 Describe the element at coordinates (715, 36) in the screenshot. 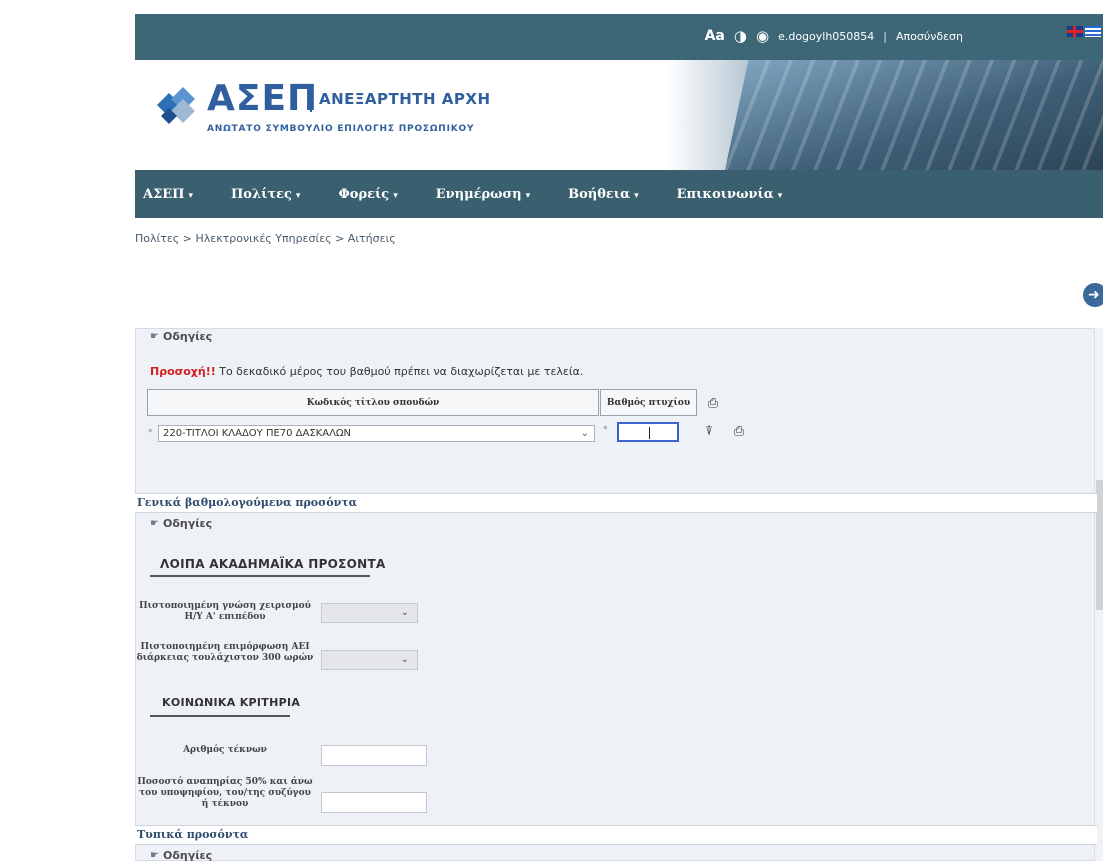

I see `font-size-toggle: Aa` at that location.